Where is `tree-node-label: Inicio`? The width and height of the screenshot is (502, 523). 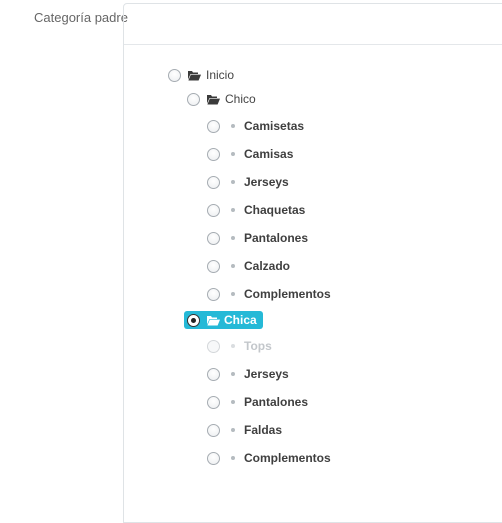
tree-node-label: Inicio is located at coordinates (220, 75).